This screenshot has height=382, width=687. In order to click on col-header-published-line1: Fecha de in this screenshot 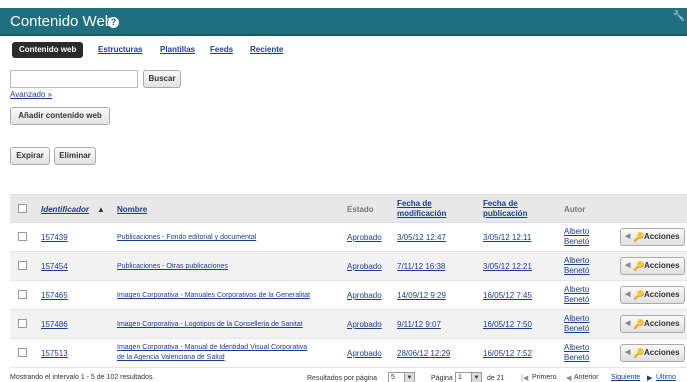, I will do `click(500, 204)`.